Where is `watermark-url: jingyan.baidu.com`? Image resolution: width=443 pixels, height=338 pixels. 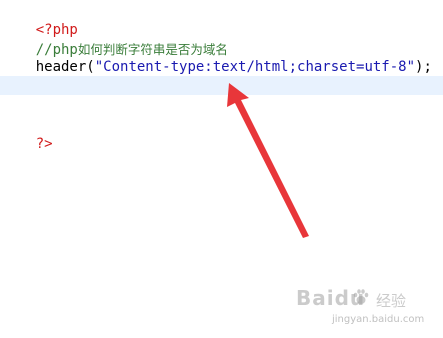 watermark-url: jingyan.baidu.com is located at coordinates (378, 319).